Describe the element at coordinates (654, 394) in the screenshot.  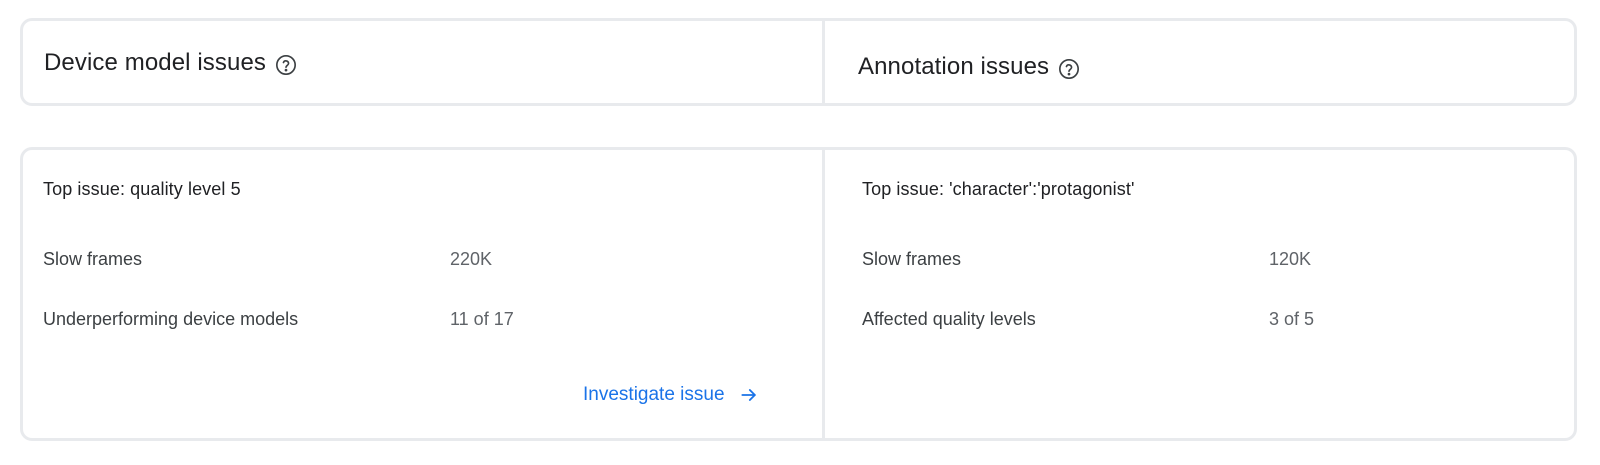
I see `investigate-issue-label: Investigate issue` at that location.